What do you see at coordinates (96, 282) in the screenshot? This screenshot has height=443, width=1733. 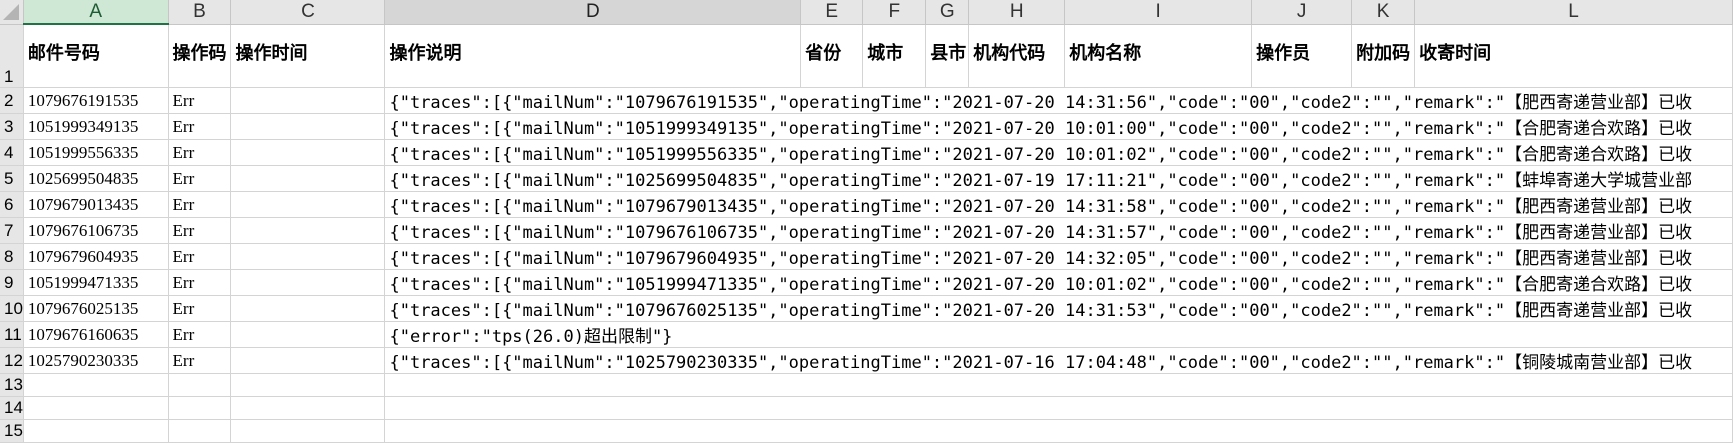 I see `cell-mail-number: 1051999471335` at bounding box center [96, 282].